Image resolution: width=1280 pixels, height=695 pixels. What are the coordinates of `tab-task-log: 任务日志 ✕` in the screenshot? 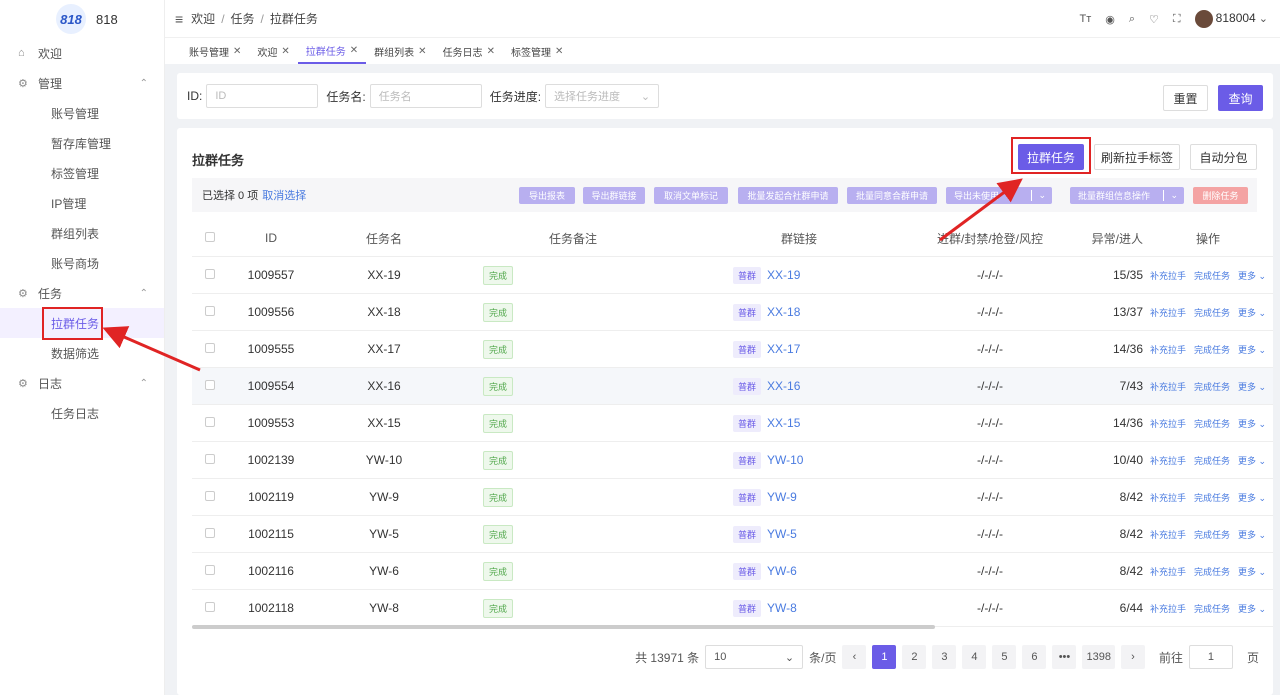 It's located at (469, 51).